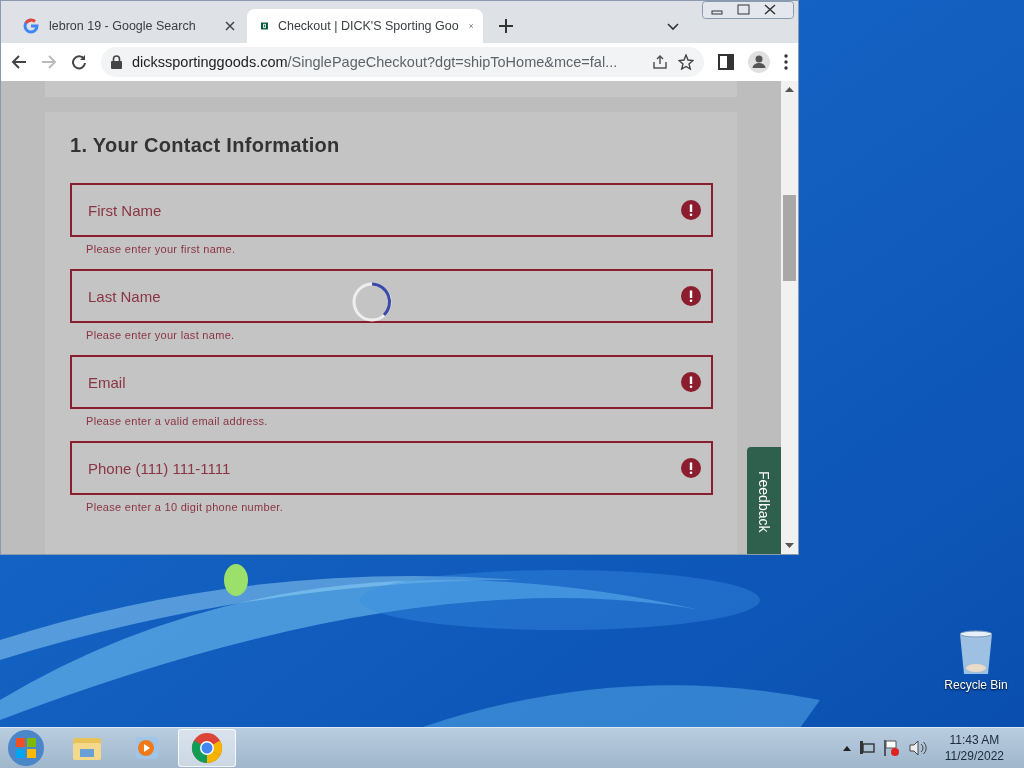  Describe the element at coordinates (19, 62) in the screenshot. I see `back-icon` at that location.